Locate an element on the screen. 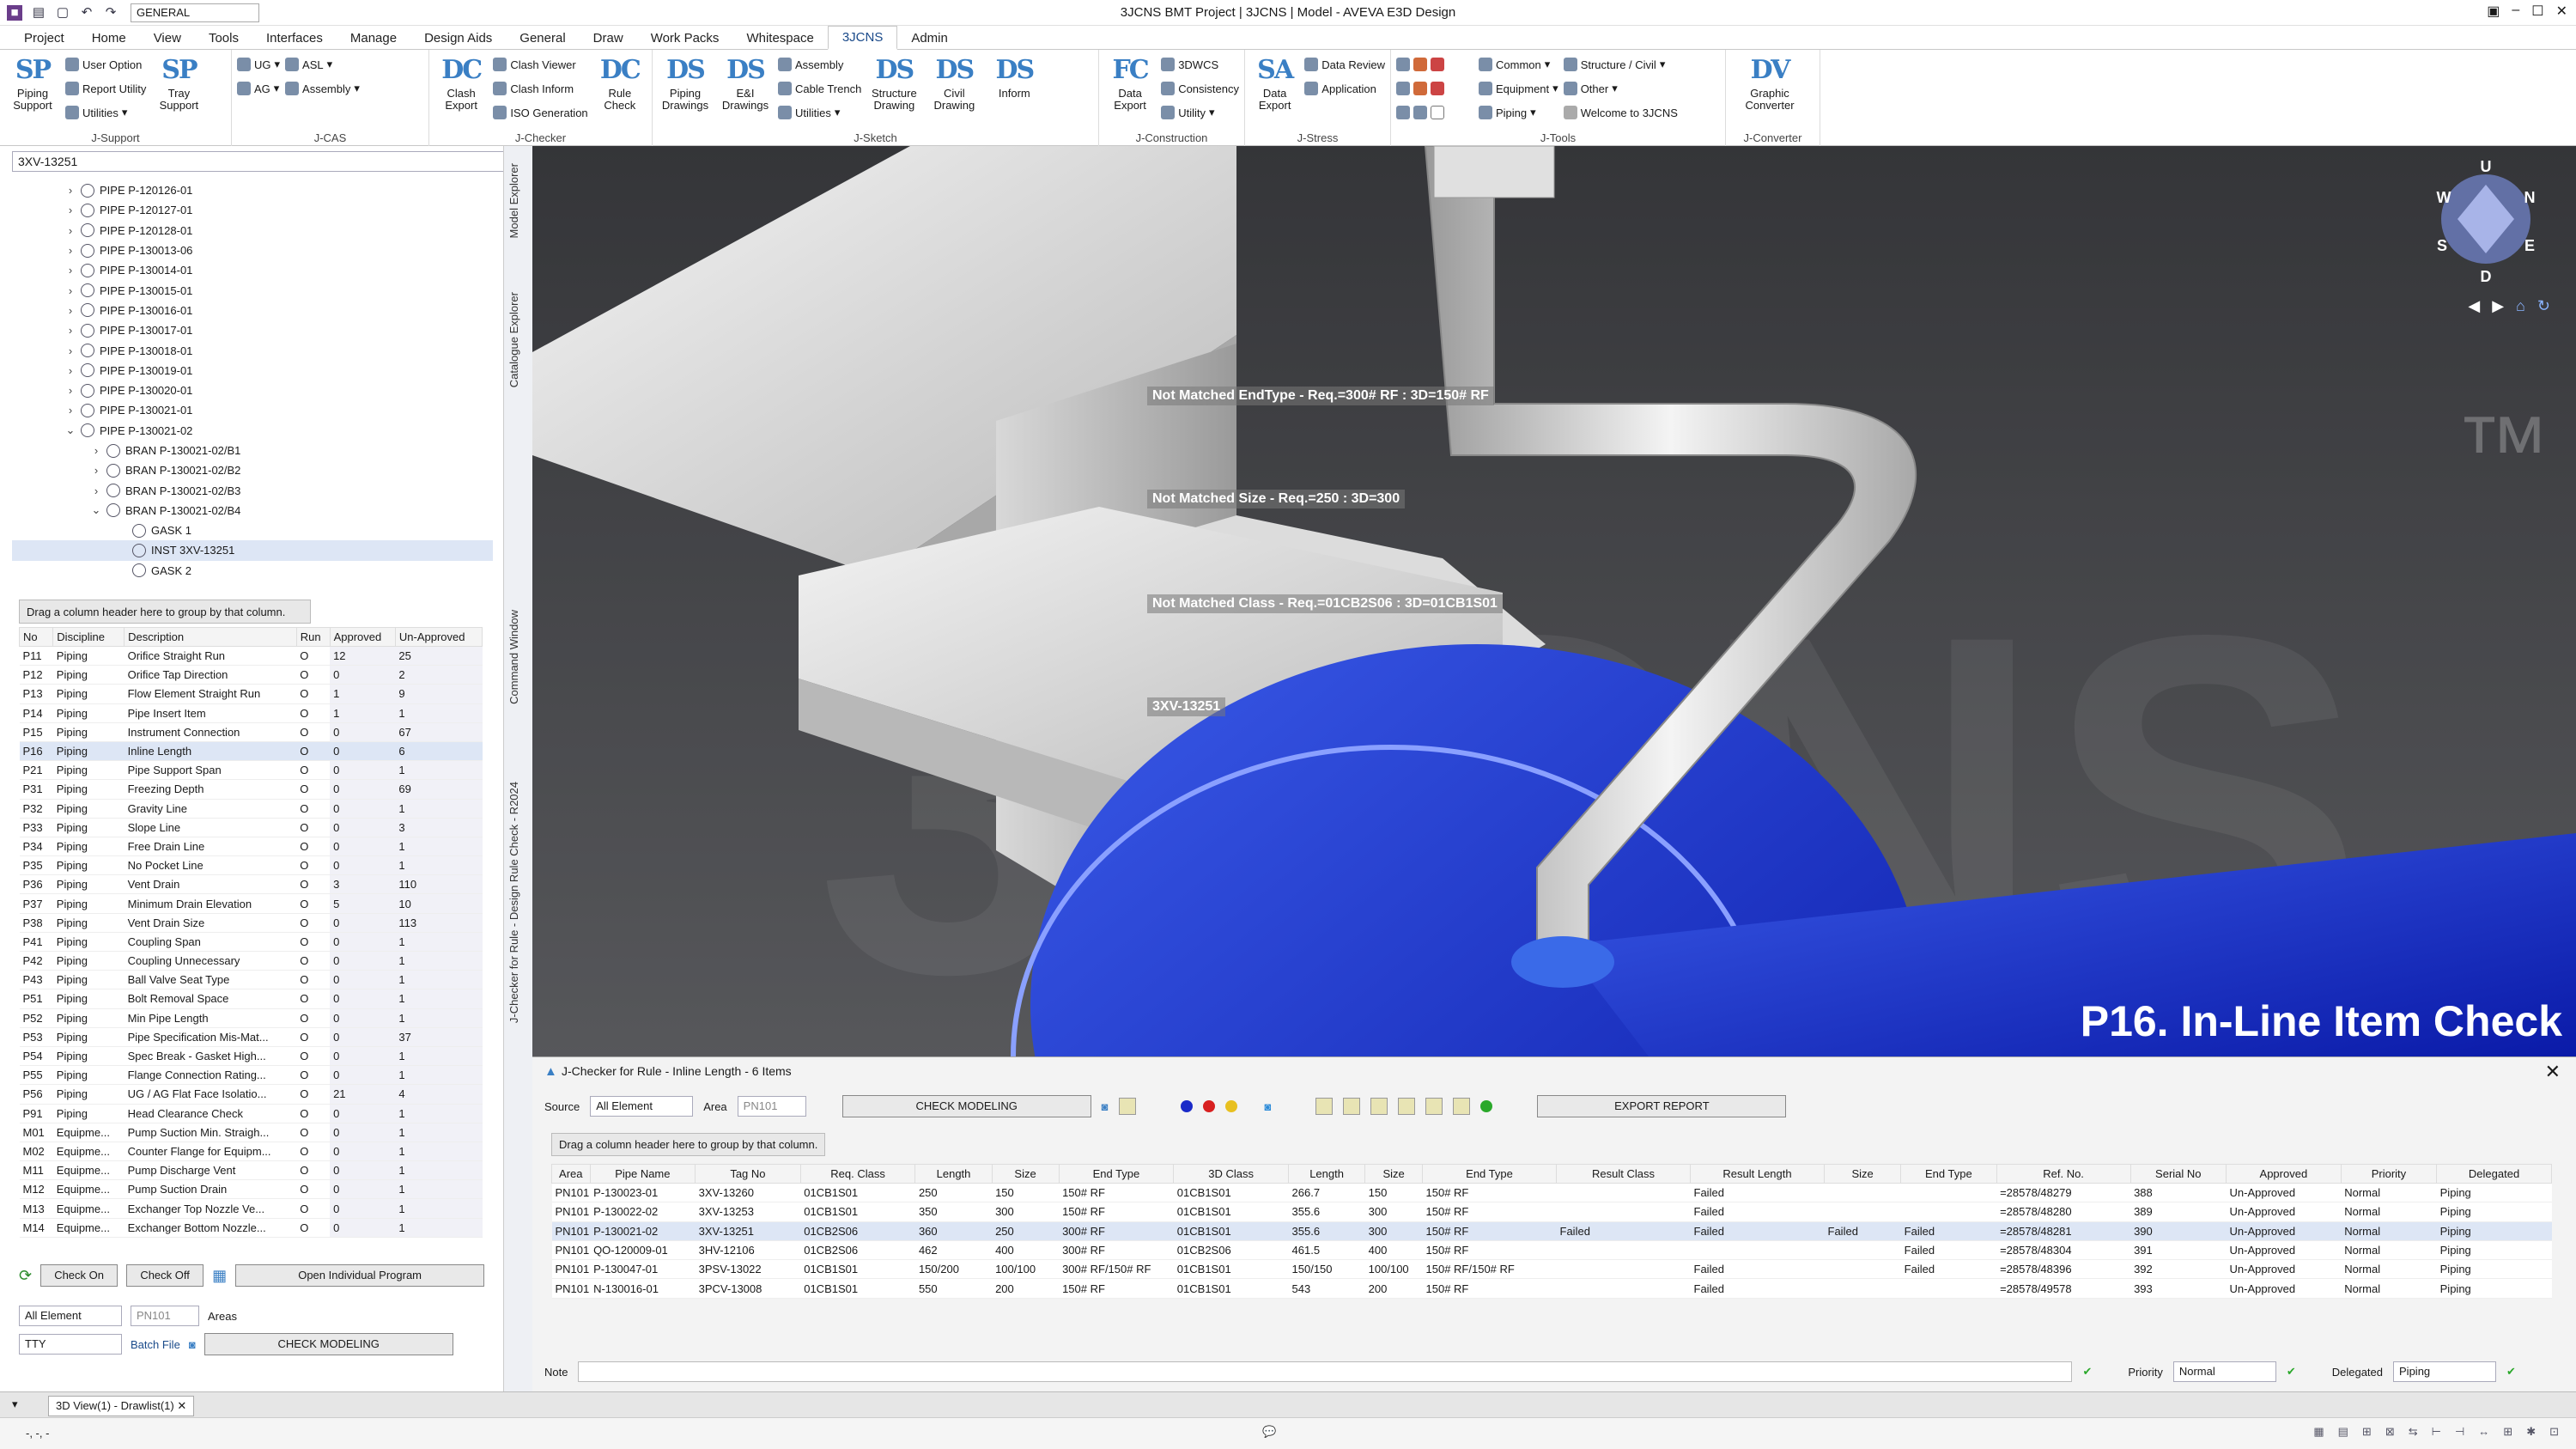 This screenshot has width=2576, height=1449. results-column-header: Req. Class is located at coordinates (857, 1174).